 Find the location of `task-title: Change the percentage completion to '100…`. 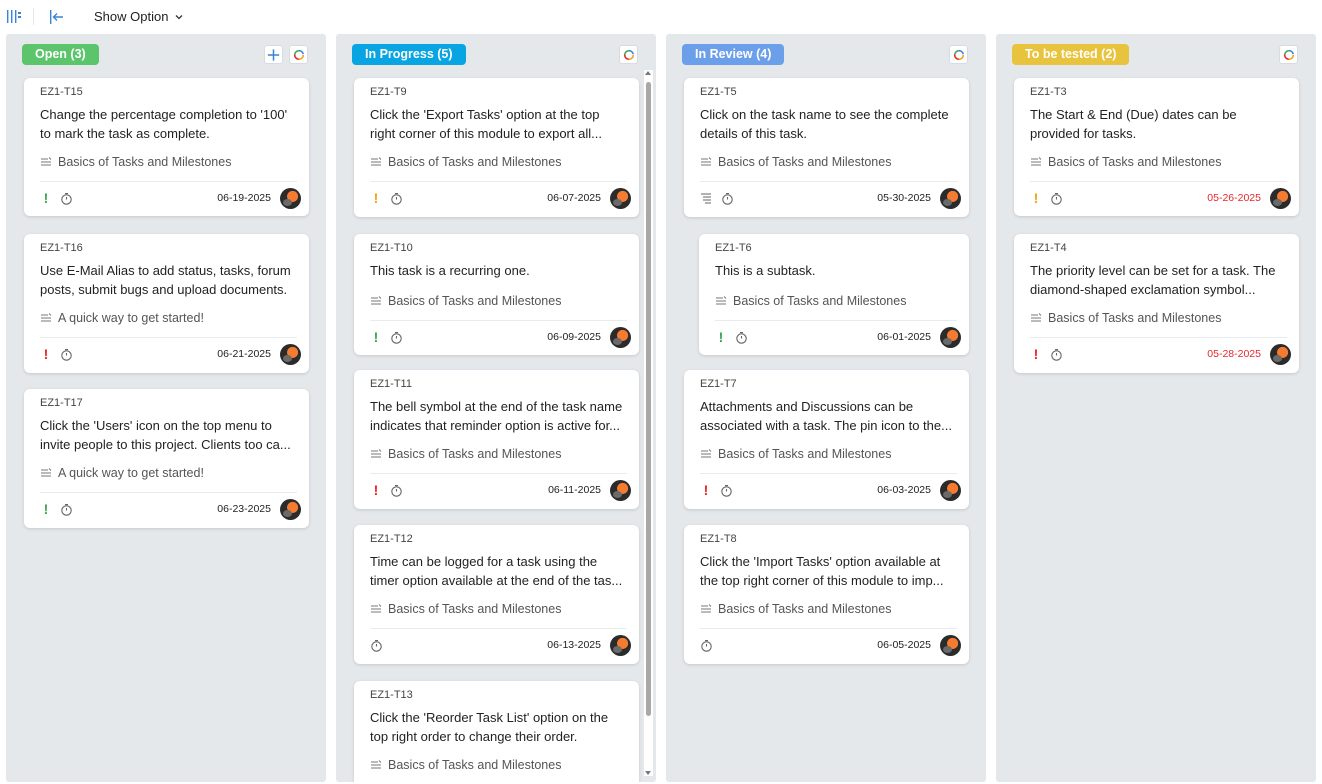

task-title: Change the percentage completion to '100… is located at coordinates (168, 125).